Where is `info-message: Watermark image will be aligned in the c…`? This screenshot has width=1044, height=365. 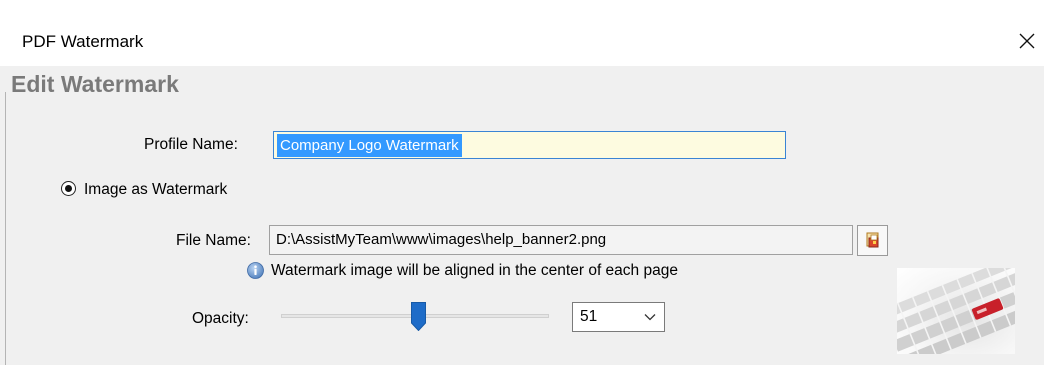
info-message: Watermark image will be aligned in the c… is located at coordinates (474, 270).